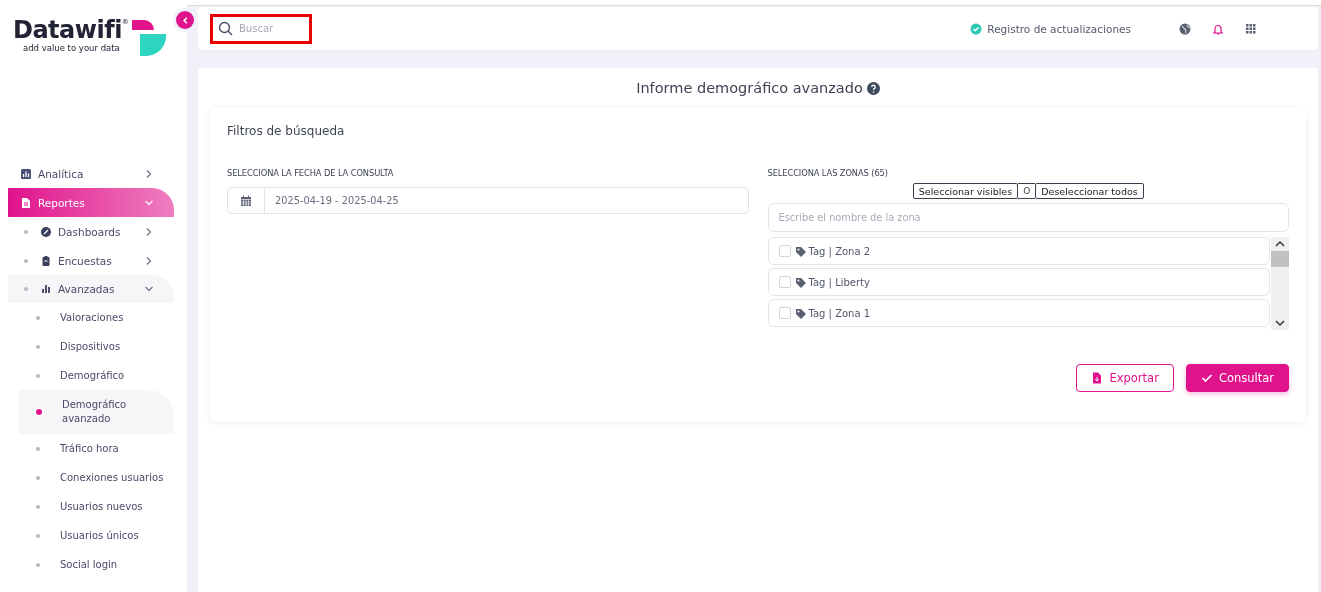 Image resolution: width=1321 pixels, height=592 pixels. Describe the element at coordinates (488, 200) in the screenshot. I see `date-range-field: 2025-04-19 - 2025-04-25` at that location.